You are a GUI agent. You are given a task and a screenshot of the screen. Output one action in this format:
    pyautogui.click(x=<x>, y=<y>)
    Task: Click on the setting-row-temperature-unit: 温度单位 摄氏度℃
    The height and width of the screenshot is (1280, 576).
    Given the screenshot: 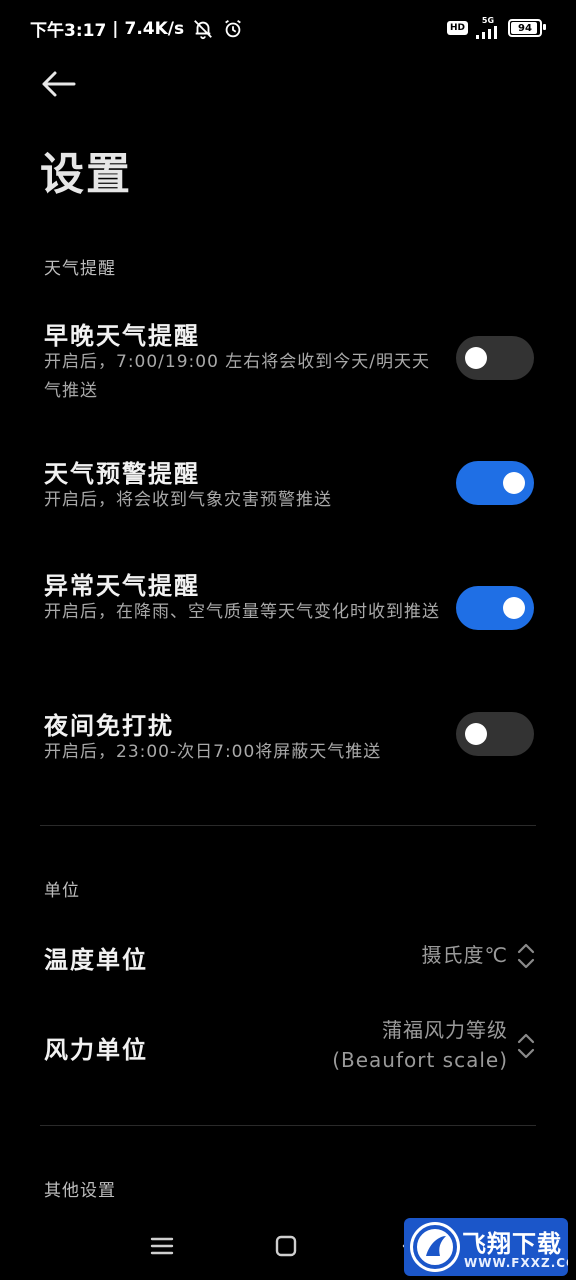 What is the action you would take?
    pyautogui.click(x=288, y=956)
    